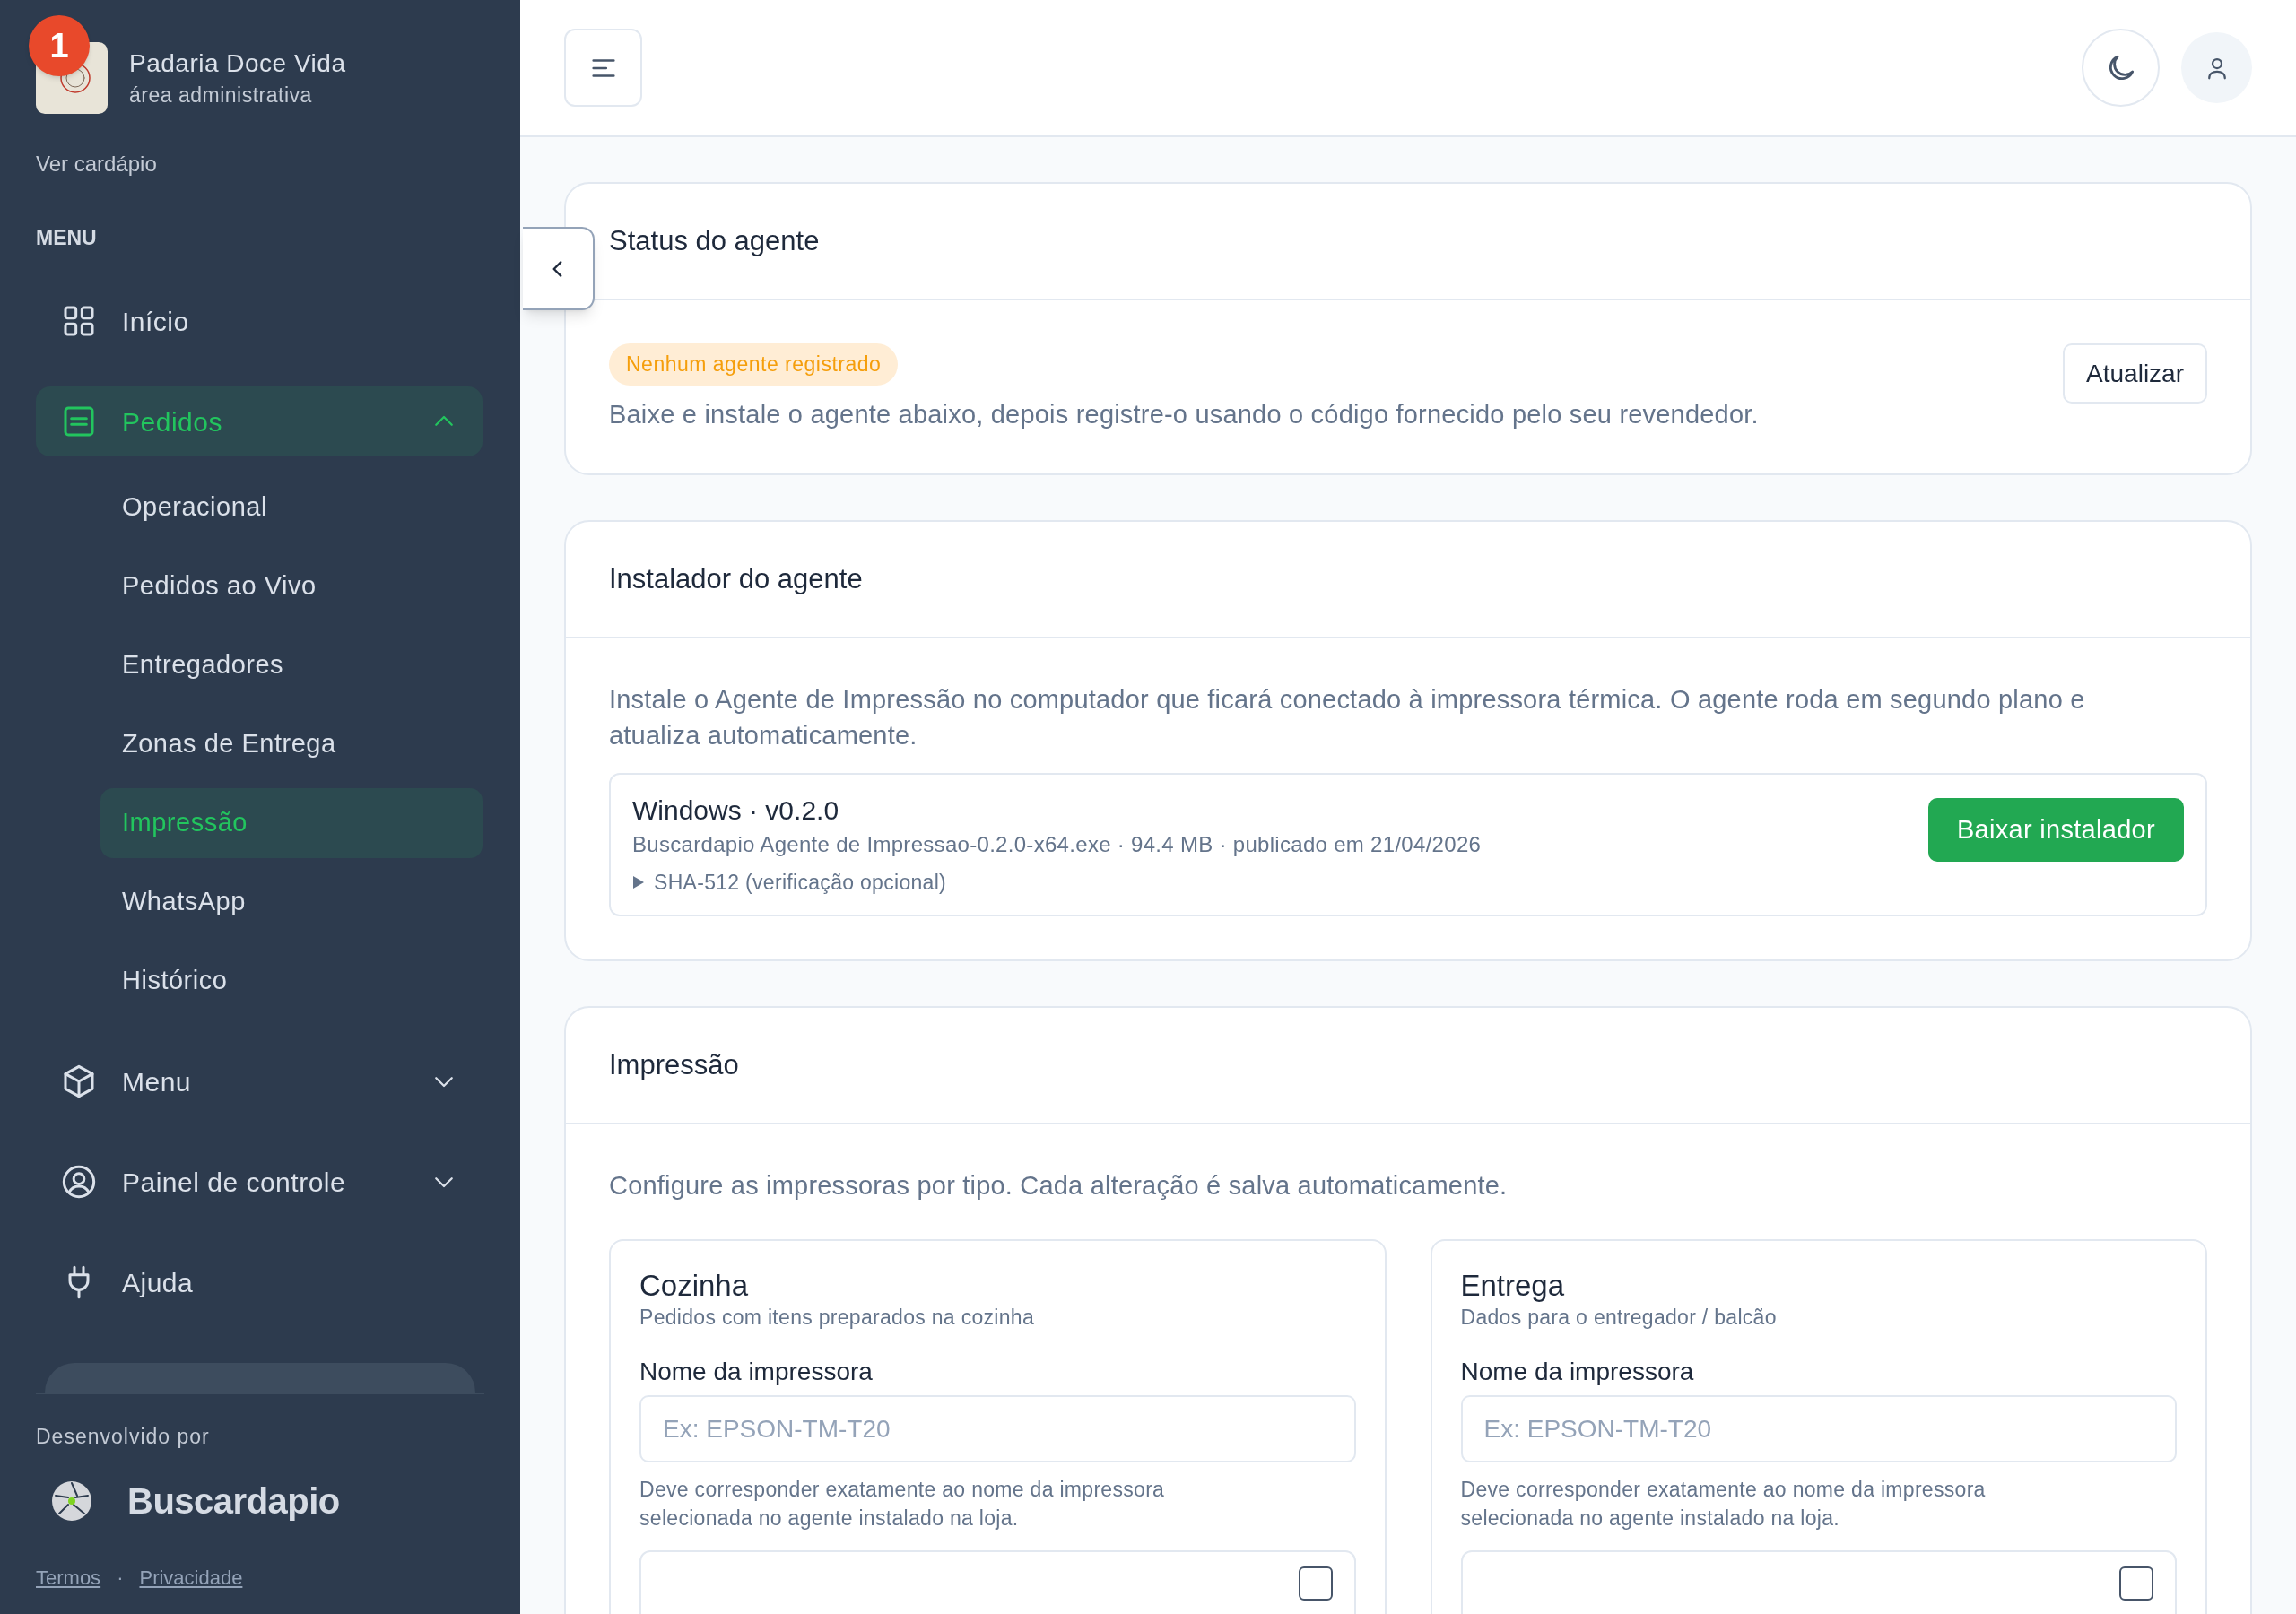 The image size is (2296, 1614). Describe the element at coordinates (259, 321) in the screenshot. I see `sidebar-item: Início` at that location.